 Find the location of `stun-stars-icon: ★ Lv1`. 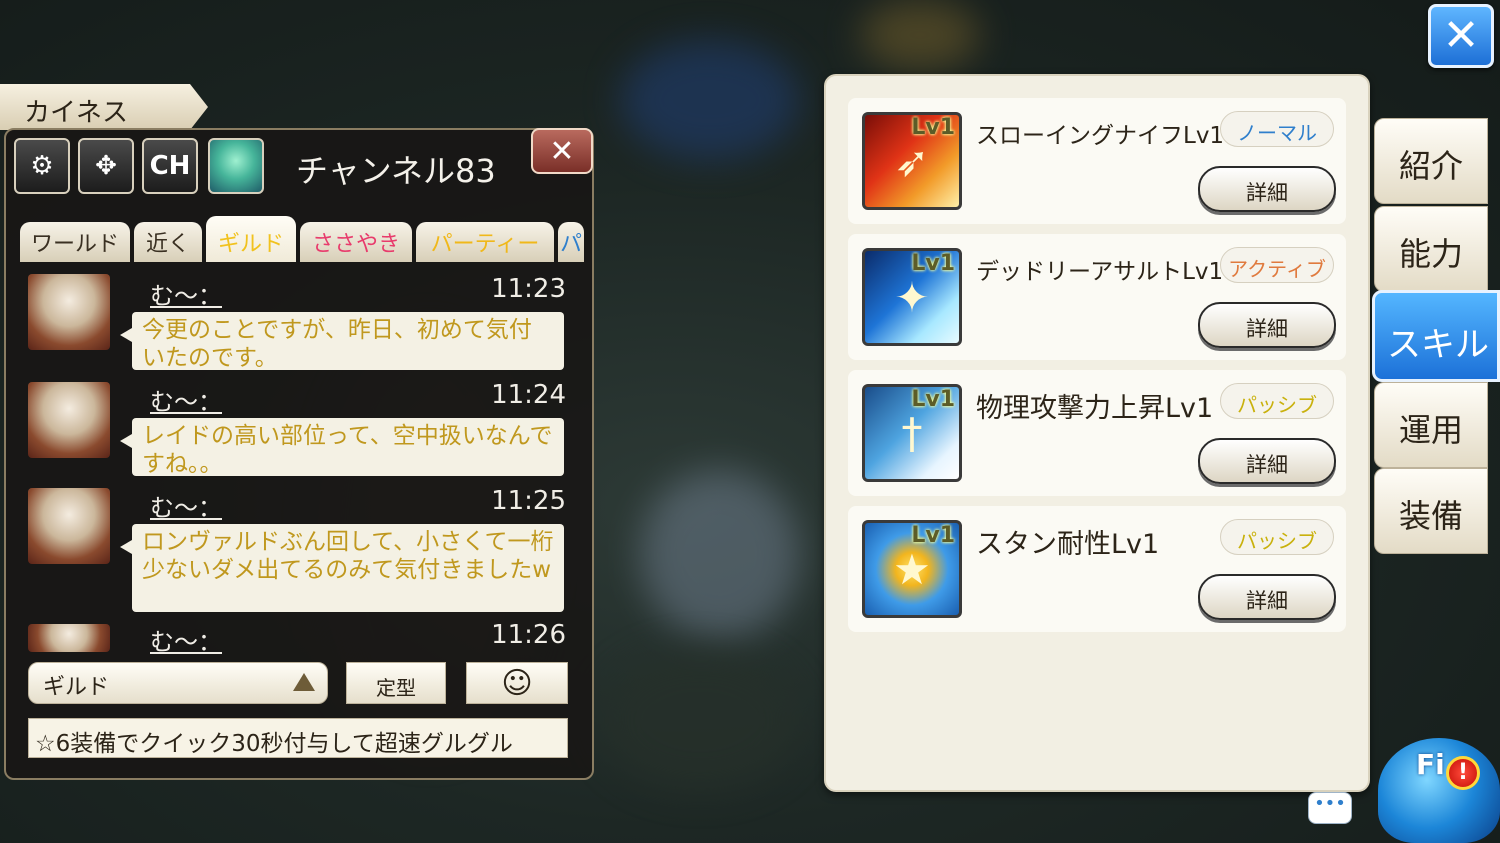

stun-stars-icon: ★ Lv1 is located at coordinates (912, 569).